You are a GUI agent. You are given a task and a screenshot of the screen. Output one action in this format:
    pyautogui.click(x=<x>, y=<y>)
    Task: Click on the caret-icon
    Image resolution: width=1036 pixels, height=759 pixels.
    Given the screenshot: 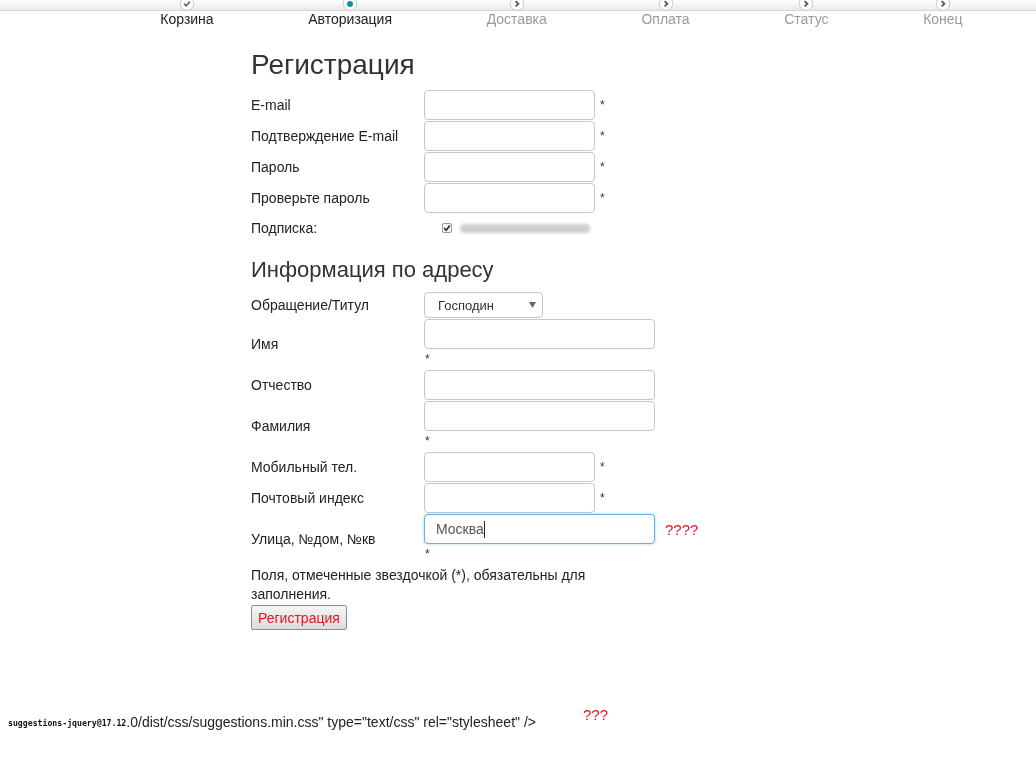 What is the action you would take?
    pyautogui.click(x=532, y=305)
    